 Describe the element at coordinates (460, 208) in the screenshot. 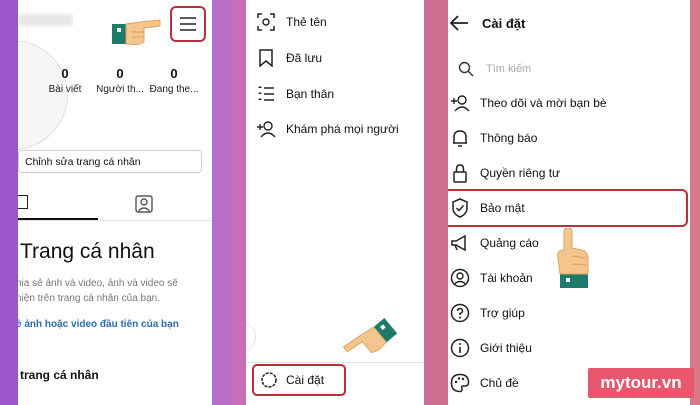

I see `shield-icon` at that location.